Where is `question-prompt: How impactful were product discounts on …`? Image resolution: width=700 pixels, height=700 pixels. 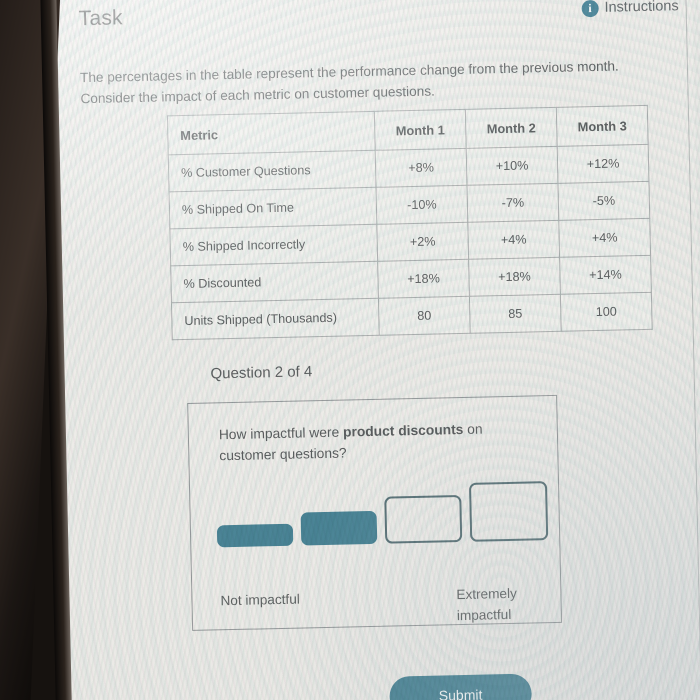 question-prompt: How impactful were product discounts on … is located at coordinates (369, 443).